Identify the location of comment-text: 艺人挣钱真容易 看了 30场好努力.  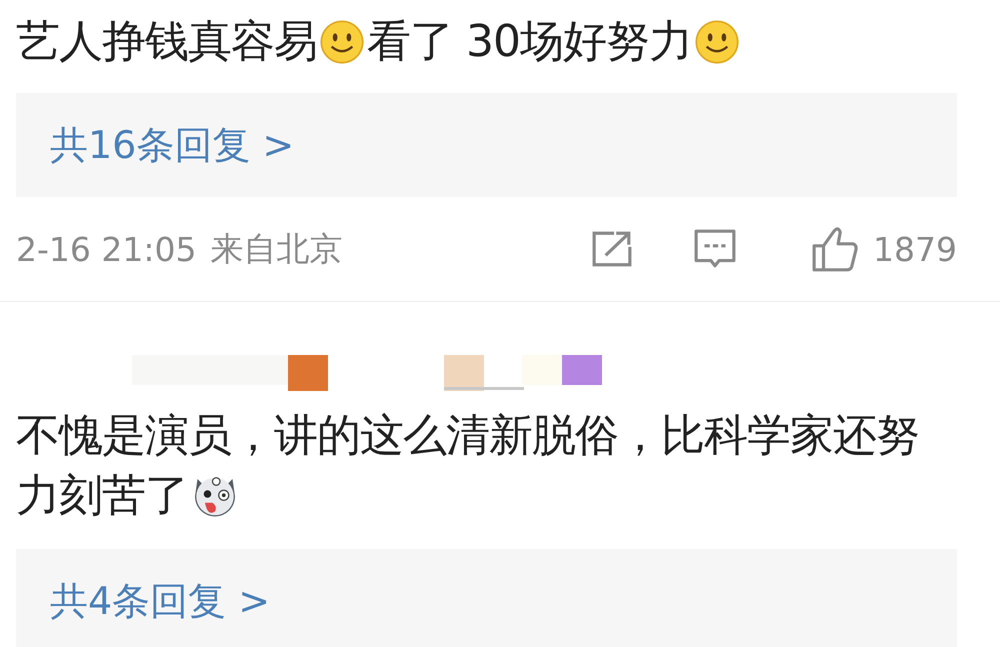
(486, 36).